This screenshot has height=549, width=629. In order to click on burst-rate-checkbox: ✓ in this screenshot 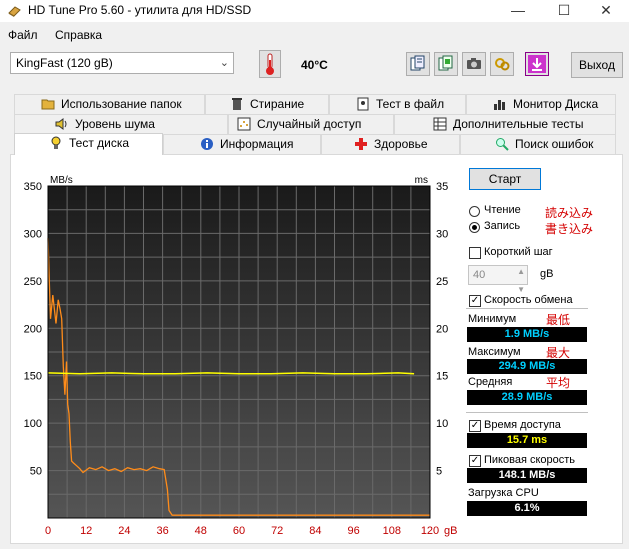, I will do `click(475, 461)`.